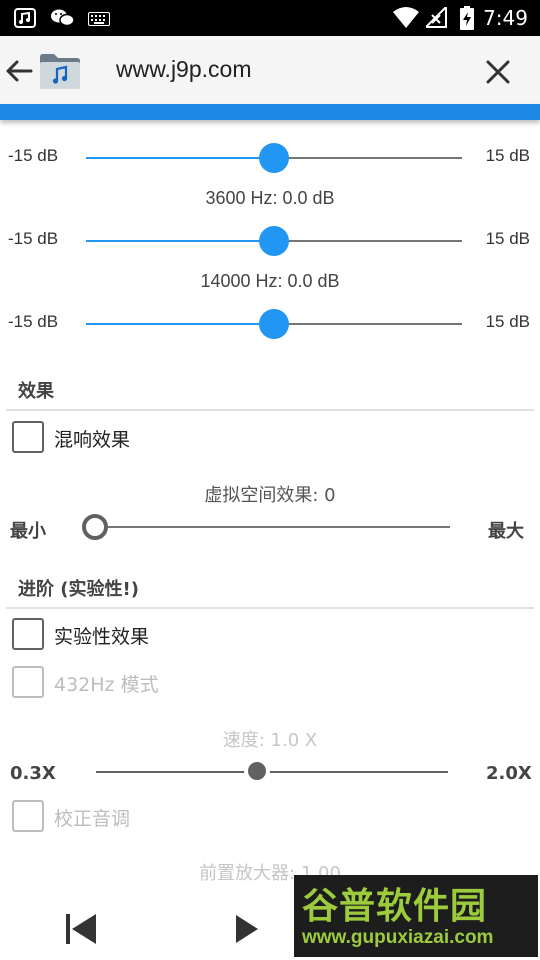 This screenshot has width=540, height=960. What do you see at coordinates (92, 819) in the screenshot?
I see `pitch-label: 校正音调` at bounding box center [92, 819].